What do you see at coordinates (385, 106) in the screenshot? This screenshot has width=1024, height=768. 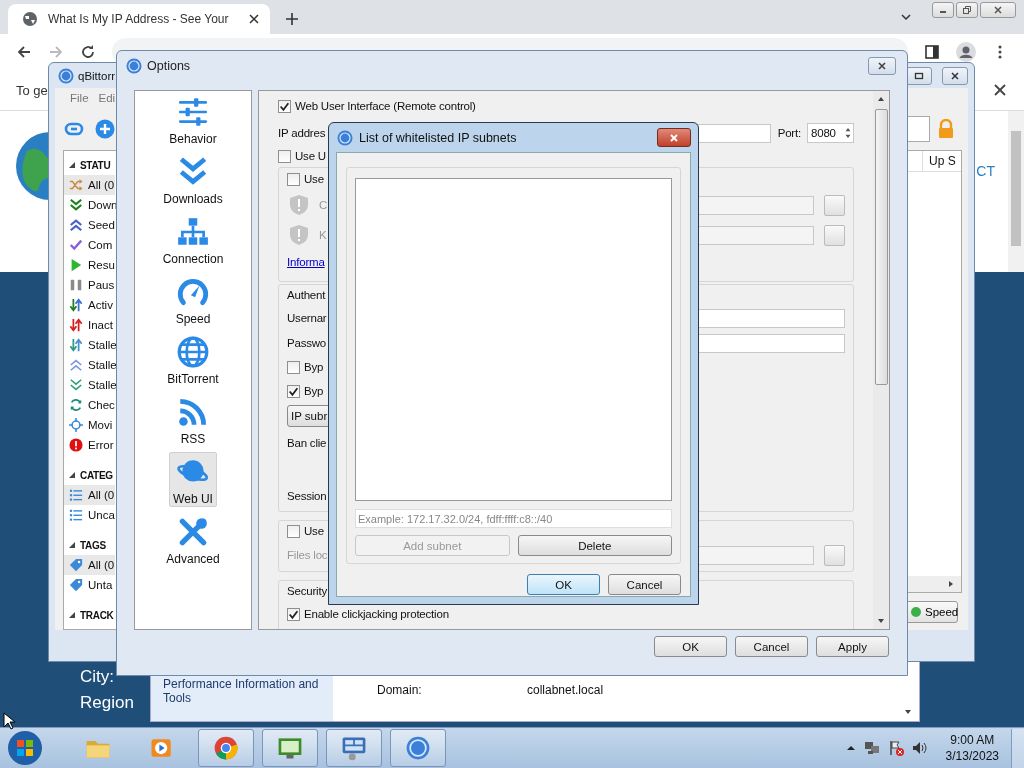 I see `checkbox-label: Web User Interface (Remote control)` at bounding box center [385, 106].